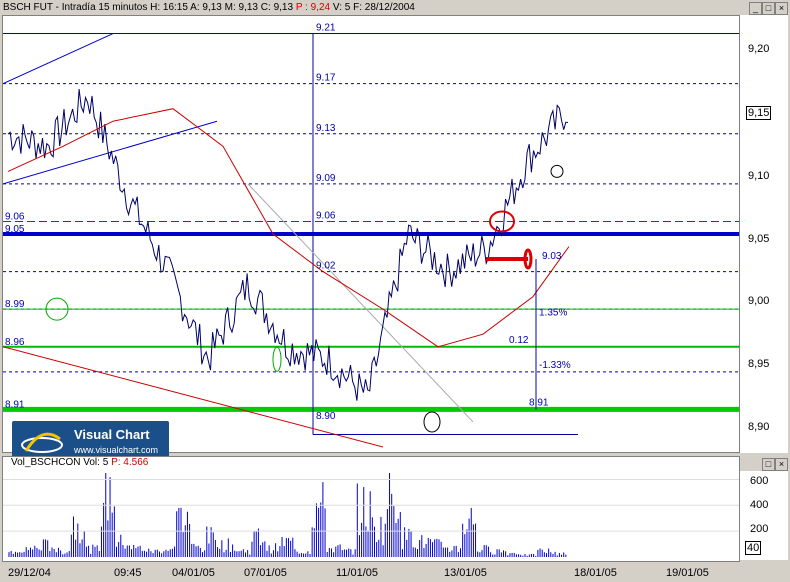 Image resolution: width=790 pixels, height=582 pixels. I want to click on volume-p-value: 4.566, so click(136, 462).